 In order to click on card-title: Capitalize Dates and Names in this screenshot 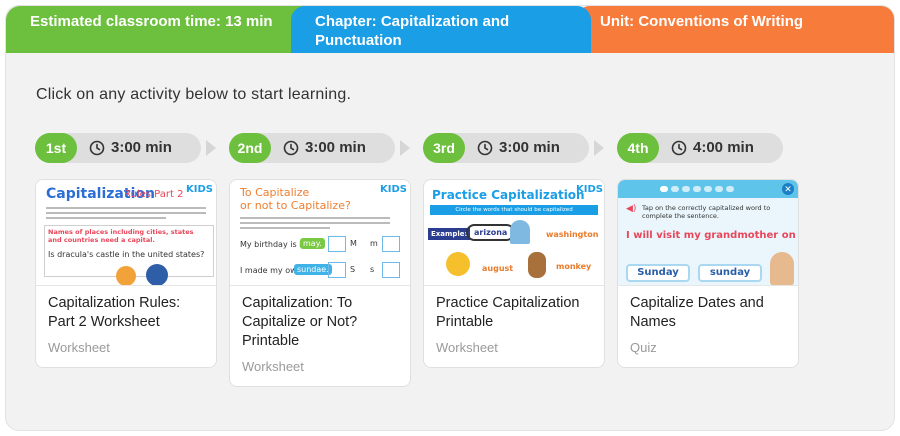, I will do `click(697, 312)`.